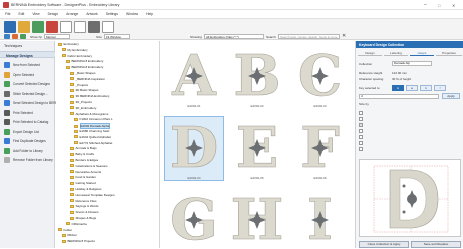 The width and height of the screenshot is (463, 249). I want to click on tree-node: Celebrations & Seasons, so click(89, 166).